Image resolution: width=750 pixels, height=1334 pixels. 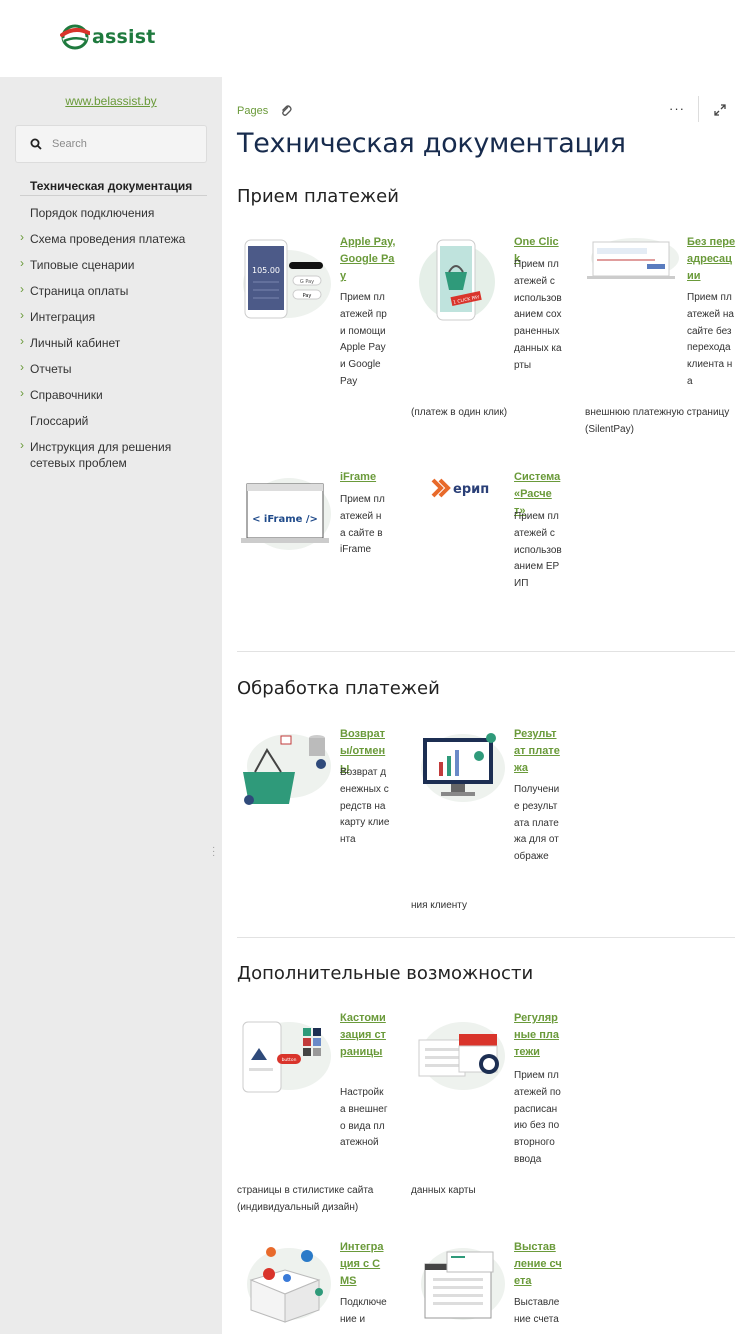 I want to click on card-title-cms: Интеграция с CMS, so click(x=364, y=1264).